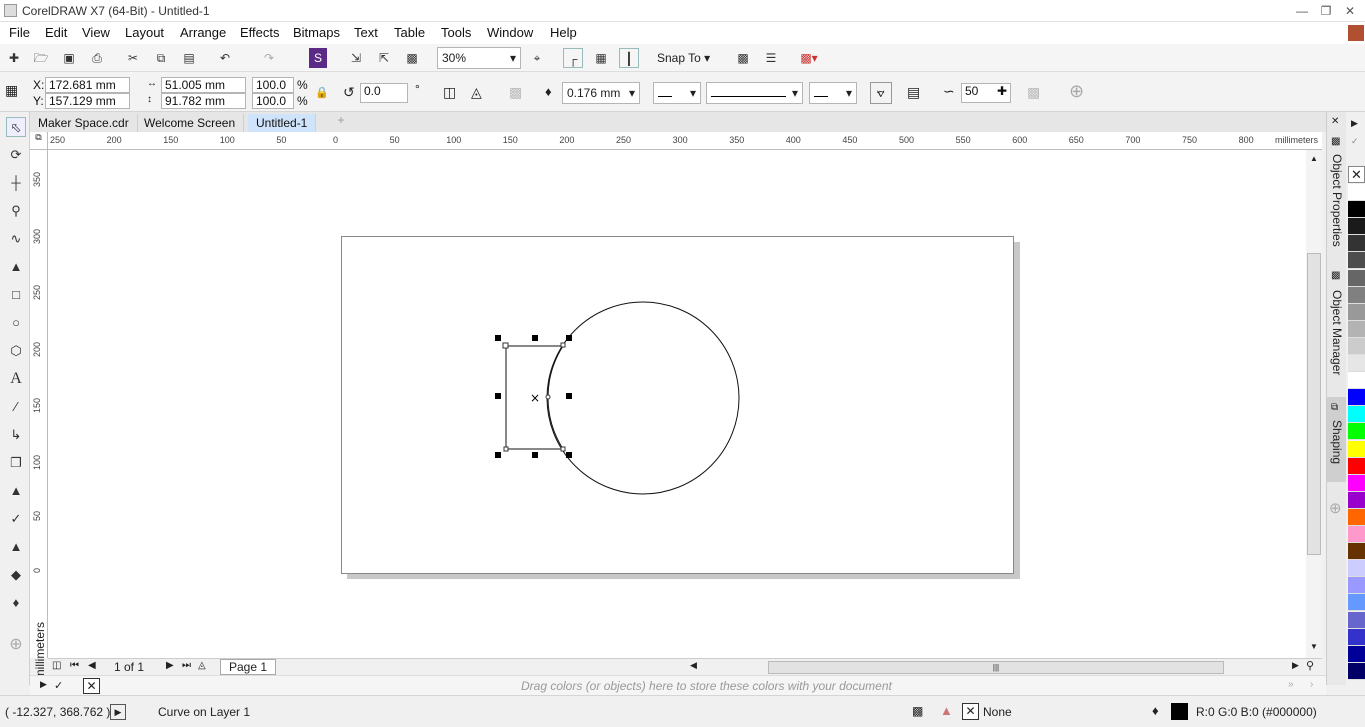  Describe the element at coordinates (643, 398) in the screenshot. I see `circle-shape` at that location.